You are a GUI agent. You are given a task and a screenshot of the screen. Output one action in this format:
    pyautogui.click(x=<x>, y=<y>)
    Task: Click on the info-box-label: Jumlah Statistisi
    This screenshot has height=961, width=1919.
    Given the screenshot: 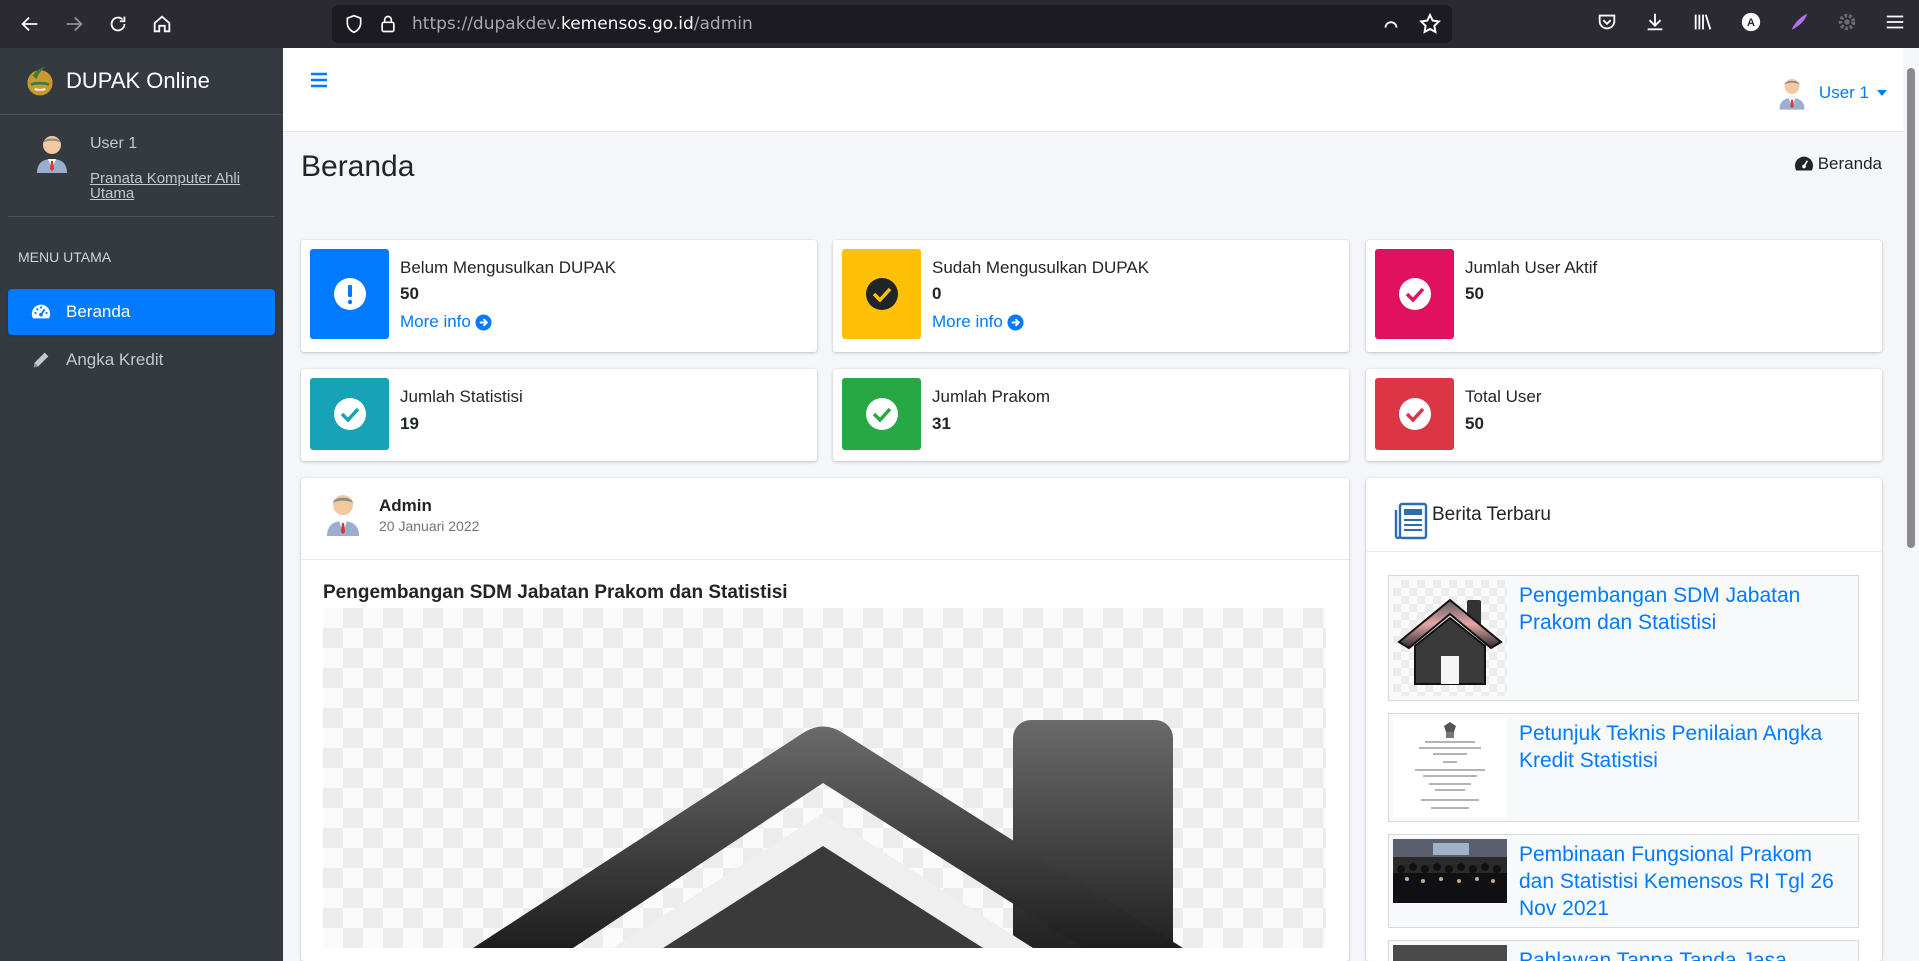 What is the action you would take?
    pyautogui.click(x=461, y=396)
    